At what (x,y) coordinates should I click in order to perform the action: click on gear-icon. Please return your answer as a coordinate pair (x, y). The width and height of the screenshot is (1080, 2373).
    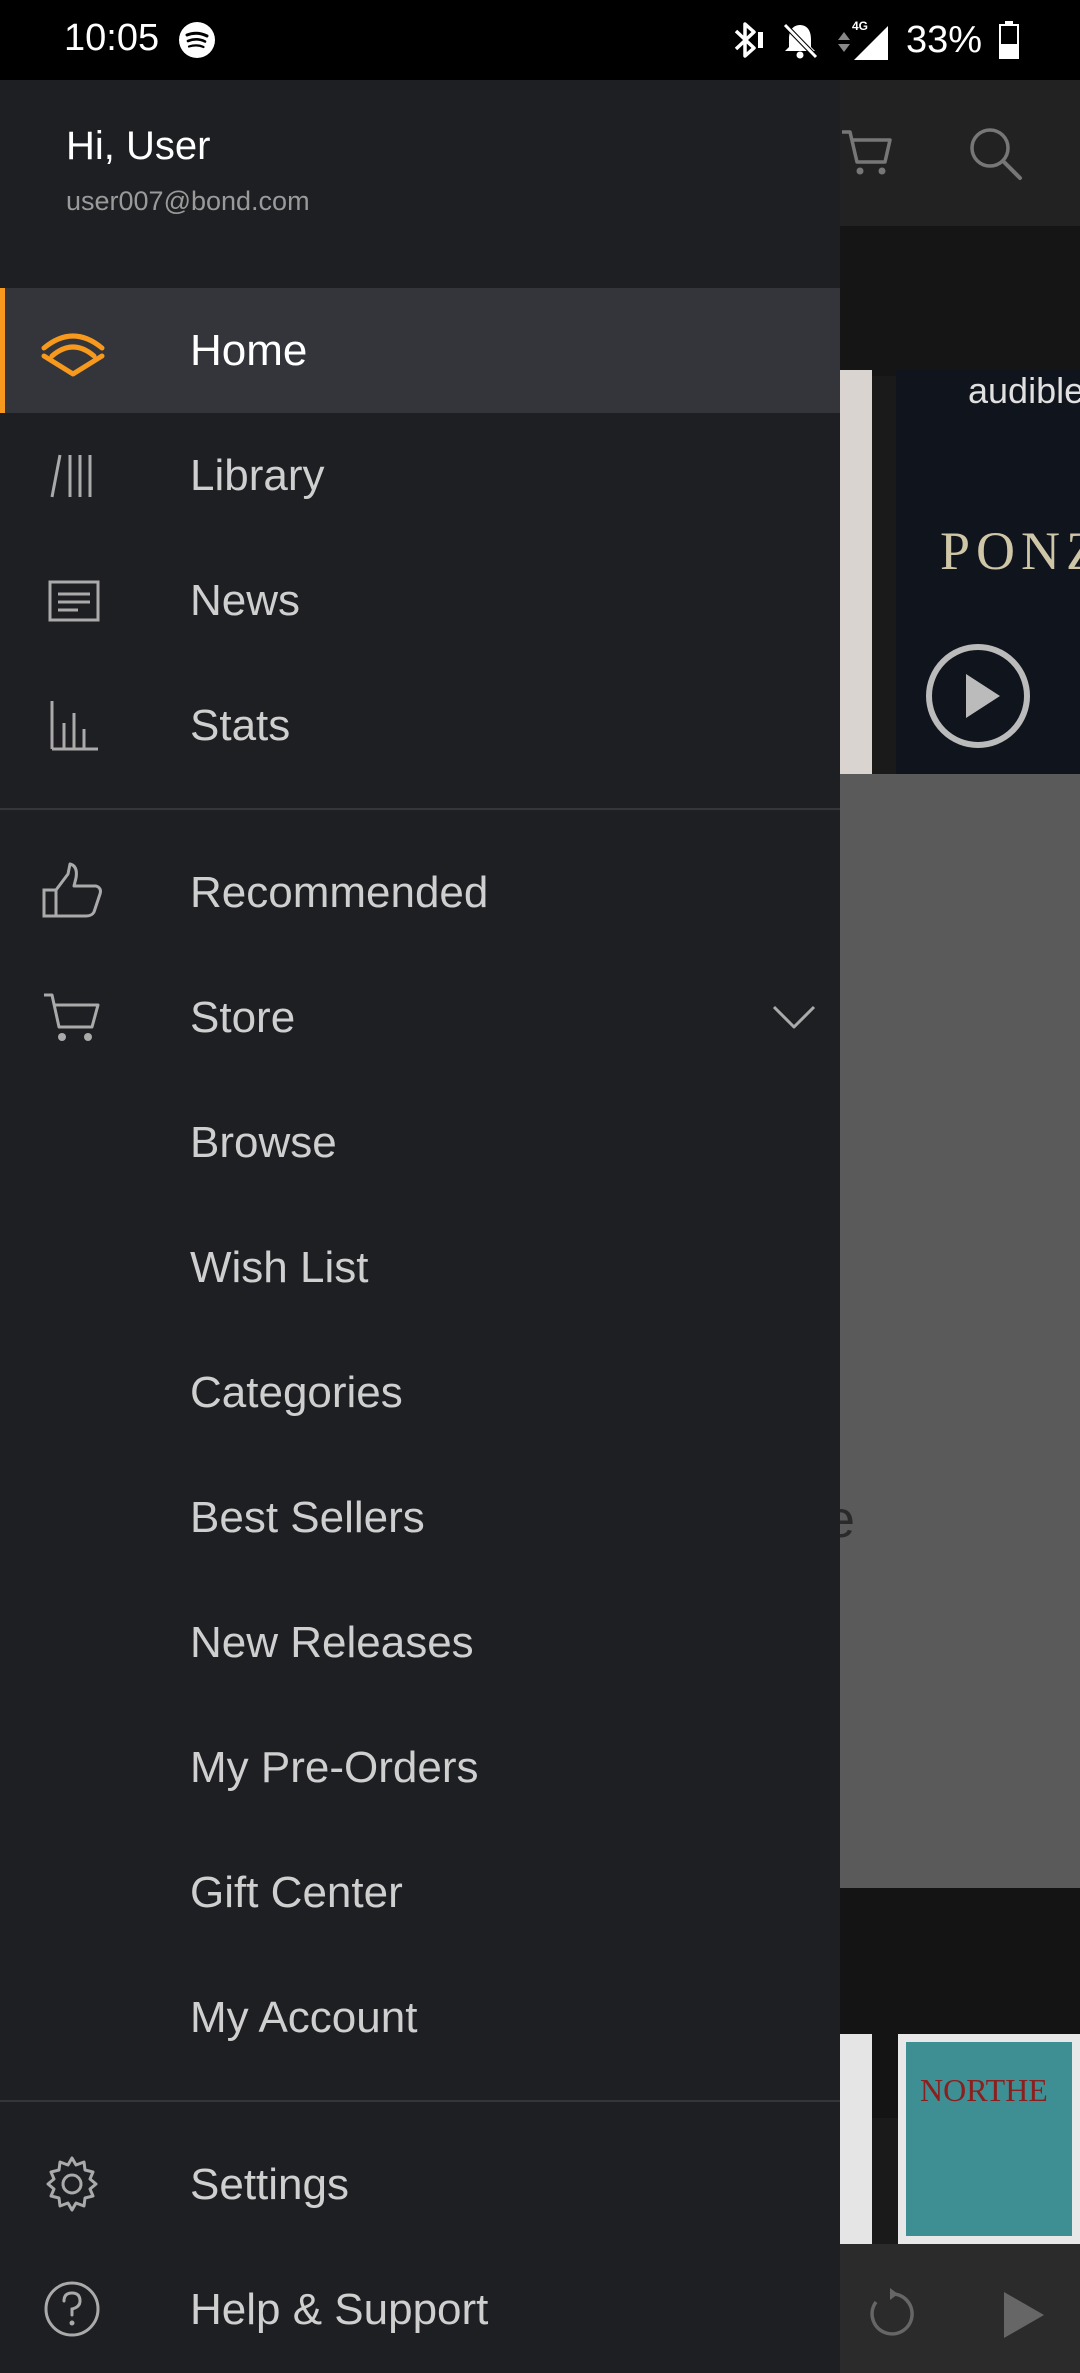
    Looking at the image, I should click on (72, 2184).